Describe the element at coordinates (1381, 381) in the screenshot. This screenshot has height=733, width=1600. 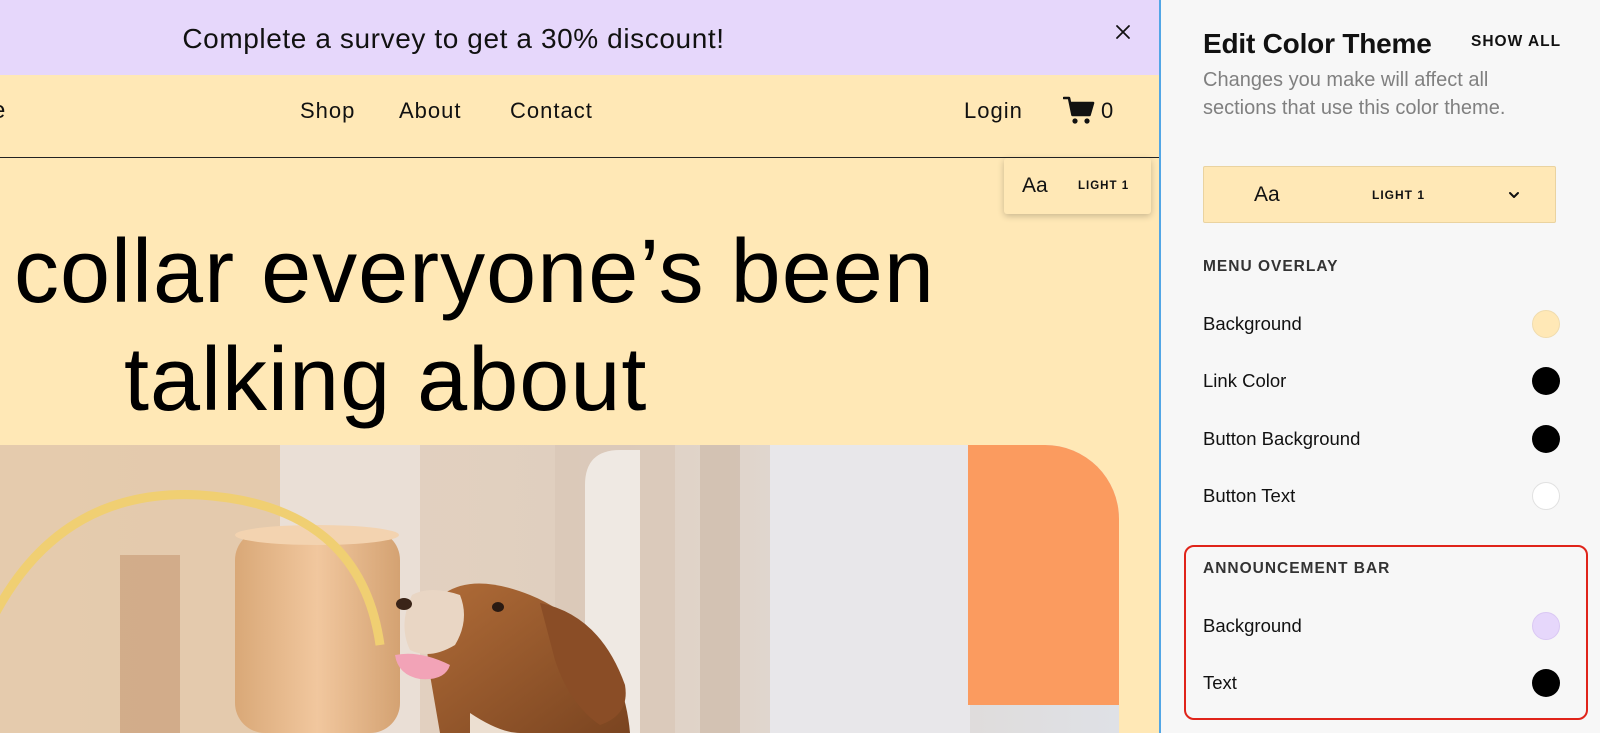
I see `color-row-link-color: Link Color` at that location.